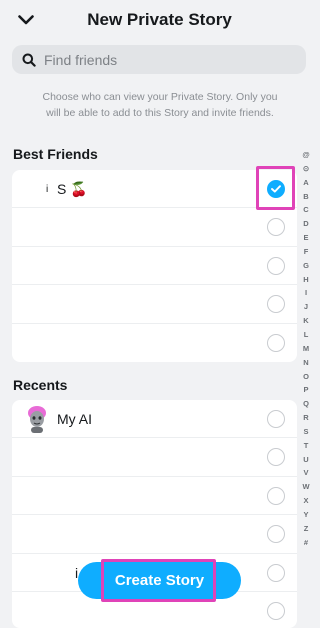 Image resolution: width=320 pixels, height=628 pixels. What do you see at coordinates (40, 385) in the screenshot?
I see `recents-heading: Recents` at bounding box center [40, 385].